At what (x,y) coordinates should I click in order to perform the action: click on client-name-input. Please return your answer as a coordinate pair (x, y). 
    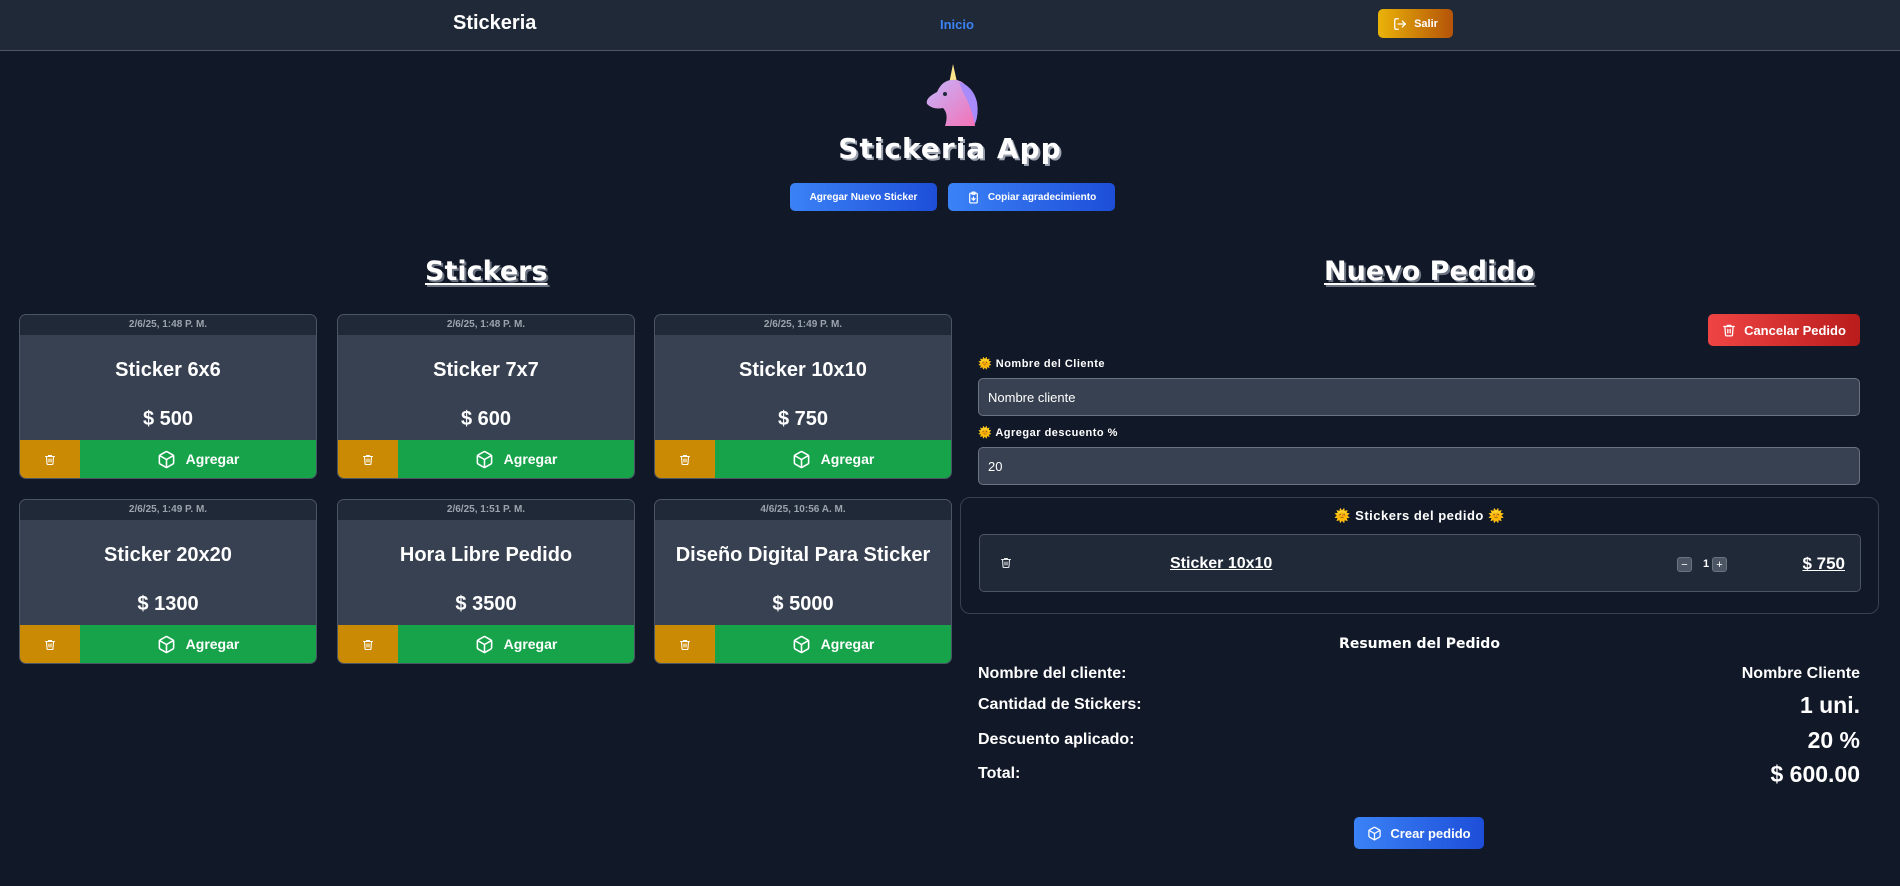
    Looking at the image, I should click on (1419, 397).